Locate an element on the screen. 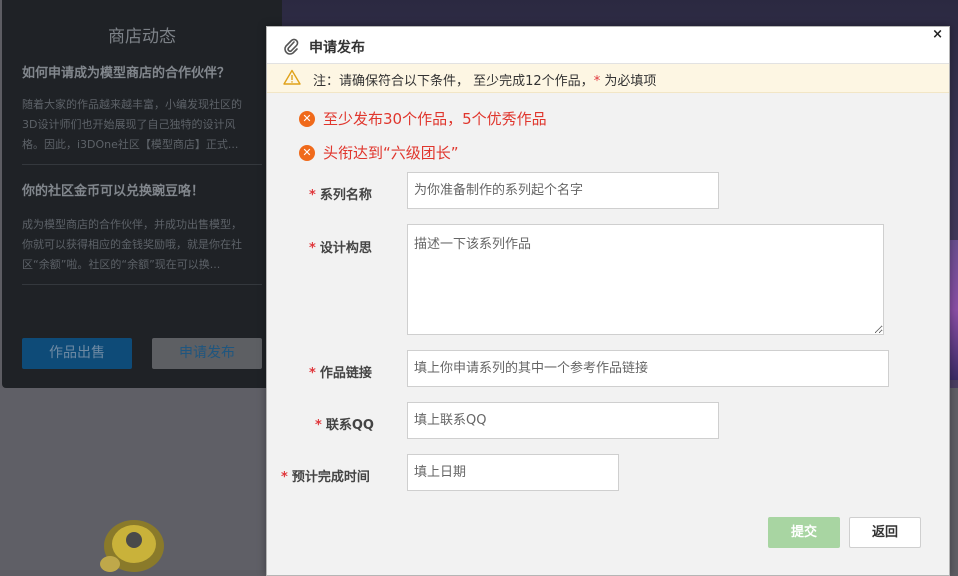  label-text: 联系QQ is located at coordinates (349, 425).